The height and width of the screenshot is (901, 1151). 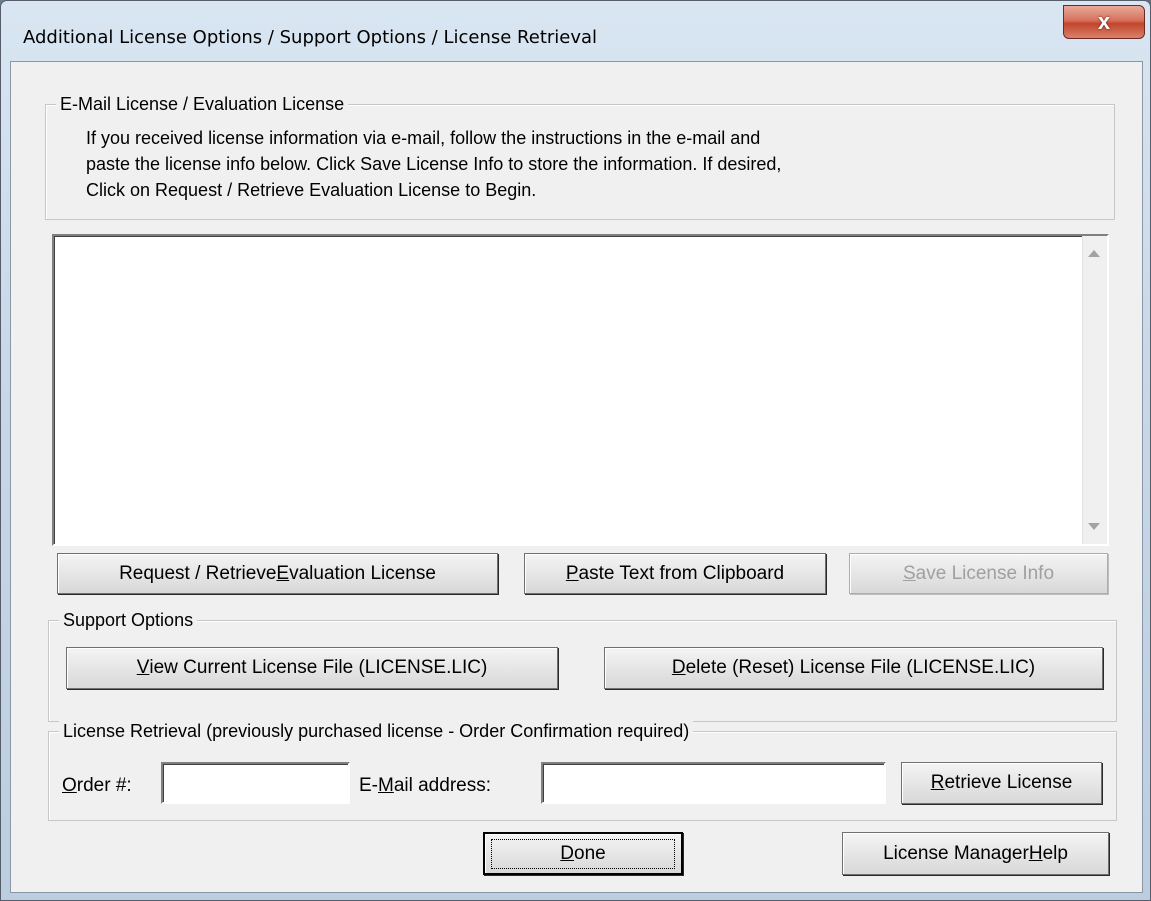 What do you see at coordinates (1094, 253) in the screenshot?
I see `scroll-up-arrow-icon` at bounding box center [1094, 253].